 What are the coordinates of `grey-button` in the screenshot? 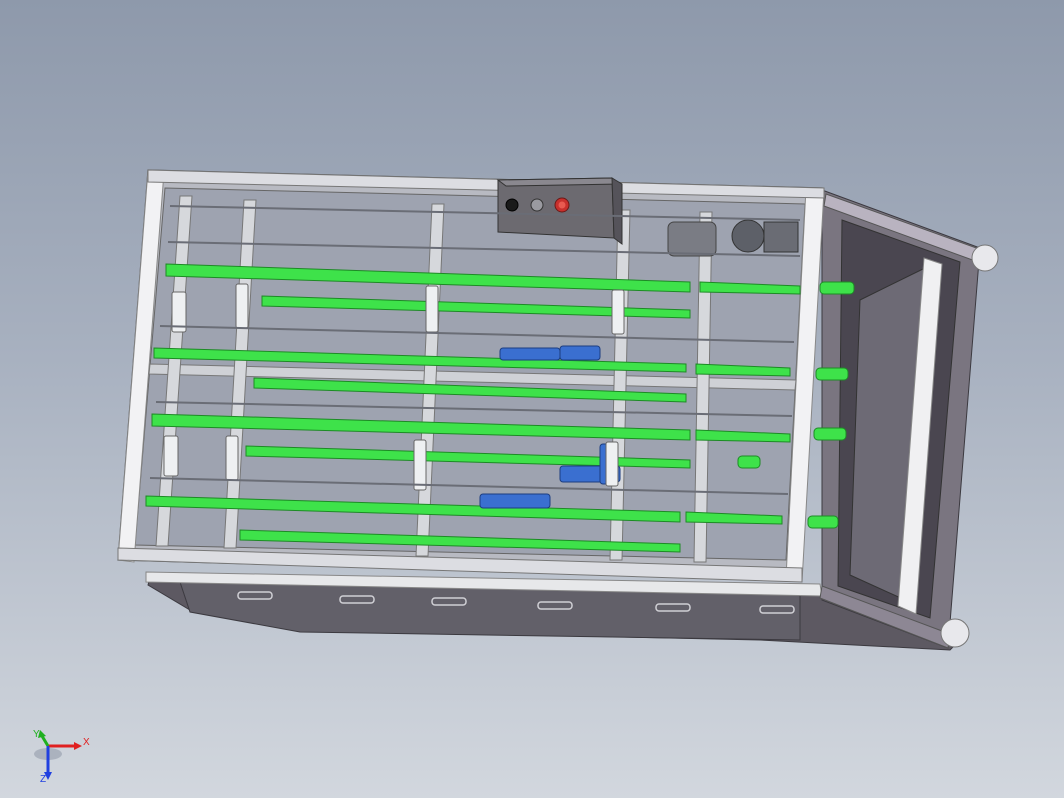 It's located at (537, 205).